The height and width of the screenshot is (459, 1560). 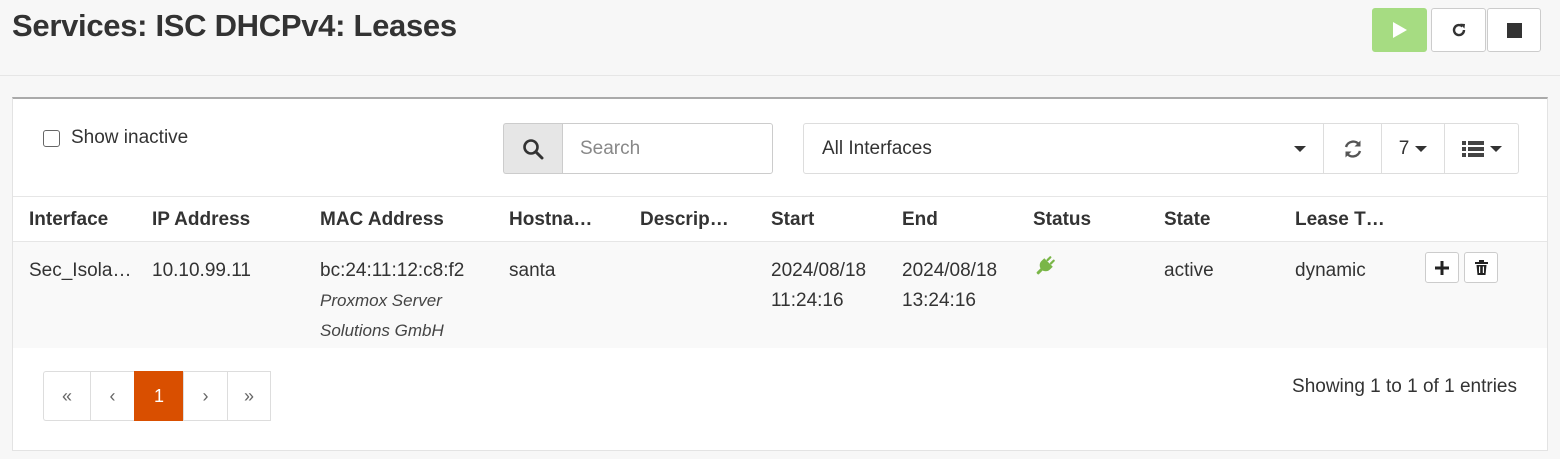 I want to click on plug-icon, so click(x=1045, y=265).